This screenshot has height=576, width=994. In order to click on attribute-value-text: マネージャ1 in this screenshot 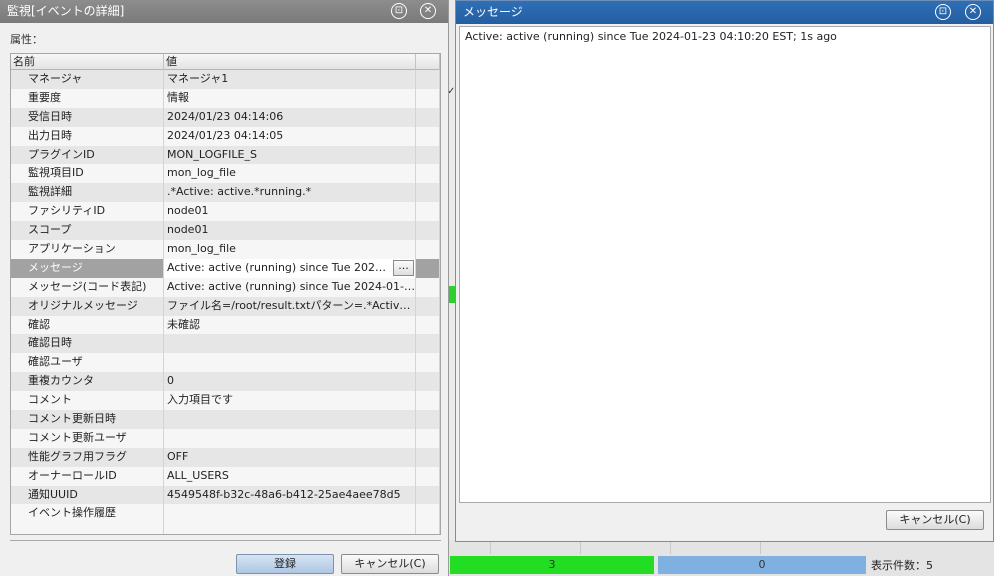, I will do `click(198, 78)`.